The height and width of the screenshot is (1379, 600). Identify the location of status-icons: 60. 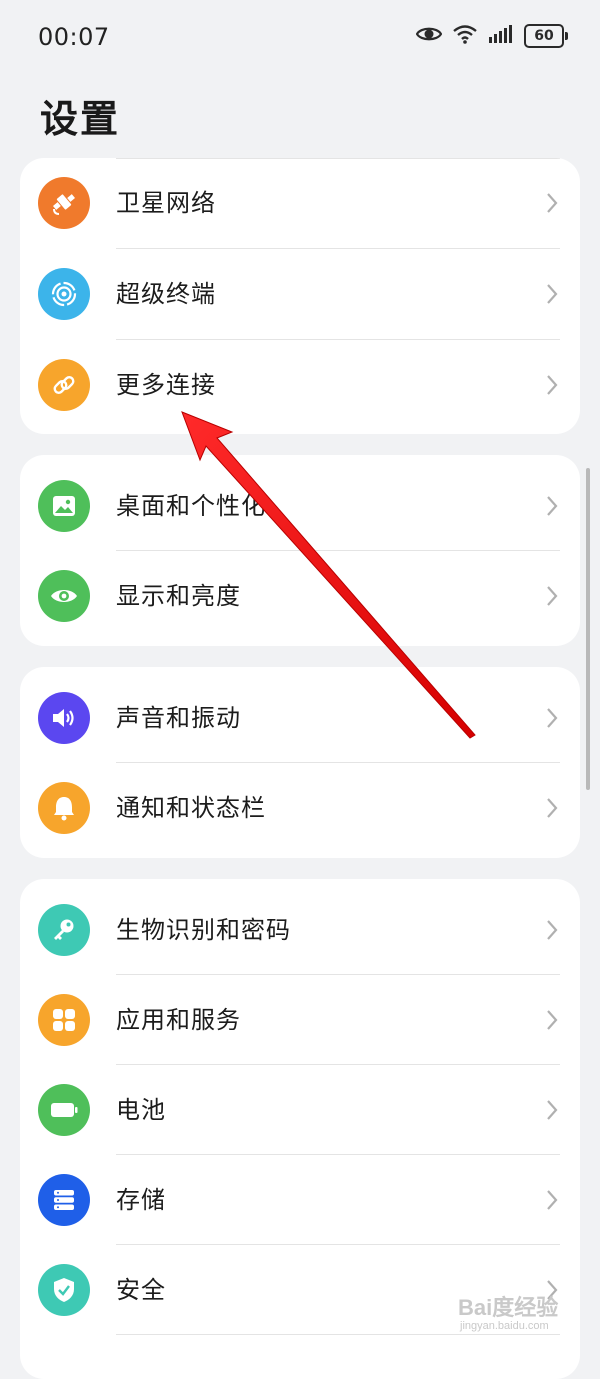
(491, 36).